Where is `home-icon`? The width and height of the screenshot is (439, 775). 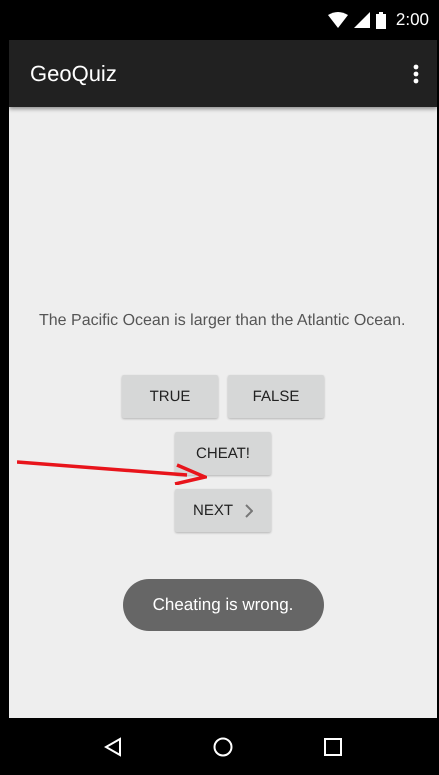 home-icon is located at coordinates (222, 746).